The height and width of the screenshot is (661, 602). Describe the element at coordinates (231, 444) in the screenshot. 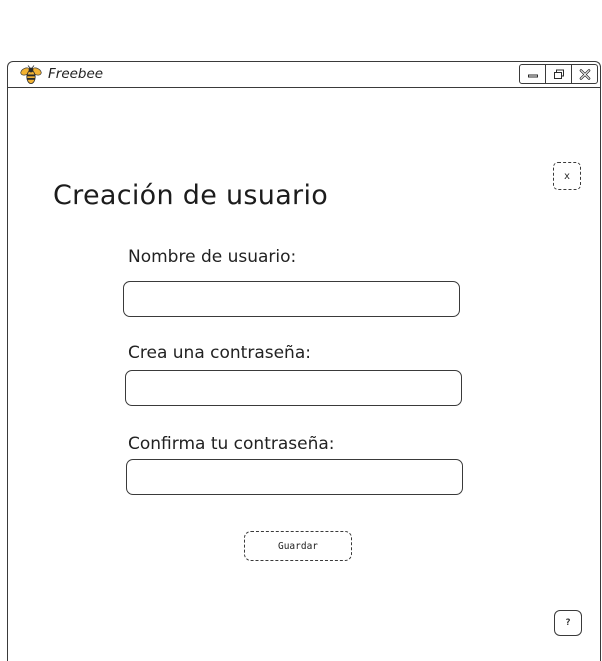

I see `confirm-password-label: Confirma tu contraseña:` at that location.